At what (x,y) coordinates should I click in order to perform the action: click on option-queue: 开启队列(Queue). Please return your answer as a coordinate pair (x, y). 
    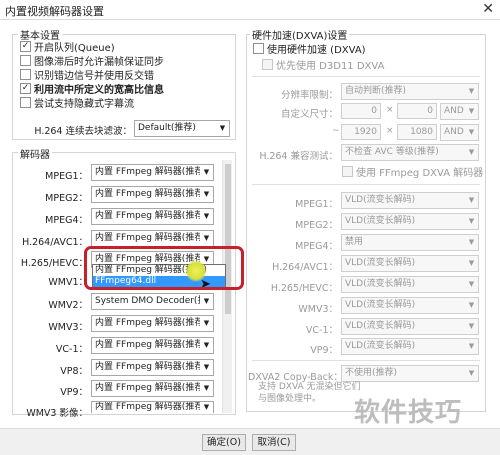
    Looking at the image, I should click on (67, 46).